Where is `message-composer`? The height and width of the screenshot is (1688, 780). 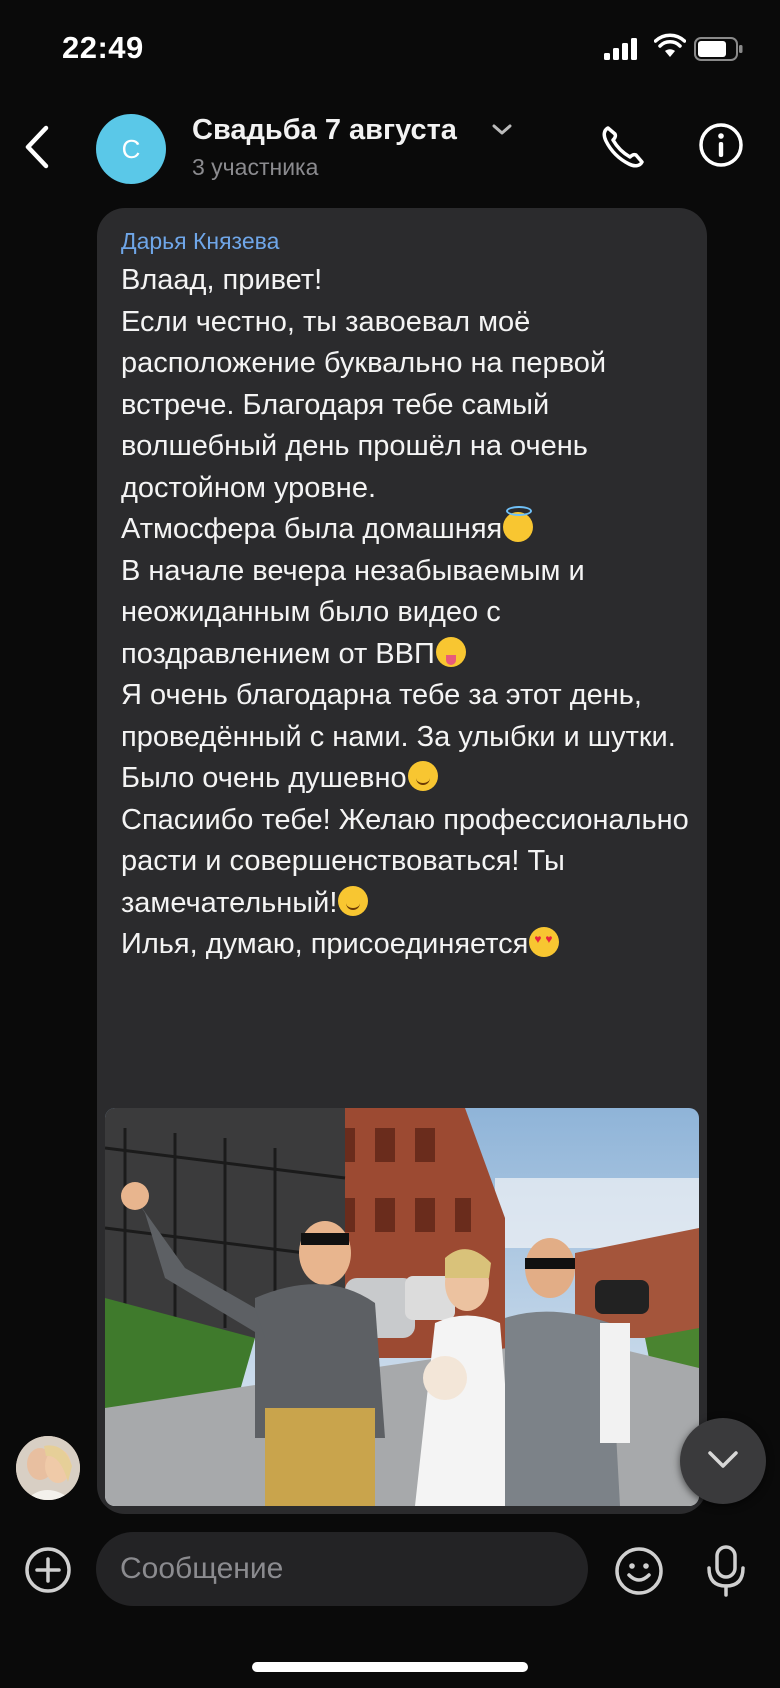
message-composer is located at coordinates (390, 1604).